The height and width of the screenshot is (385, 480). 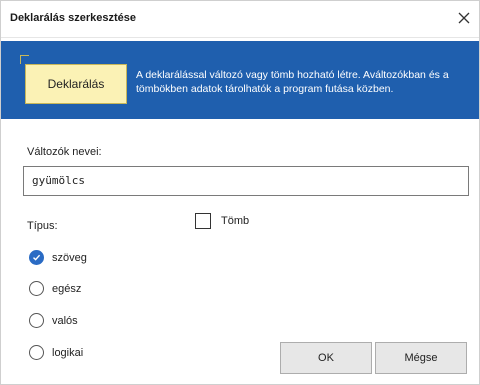 What do you see at coordinates (421, 358) in the screenshot?
I see `cancel-button: Mégse` at bounding box center [421, 358].